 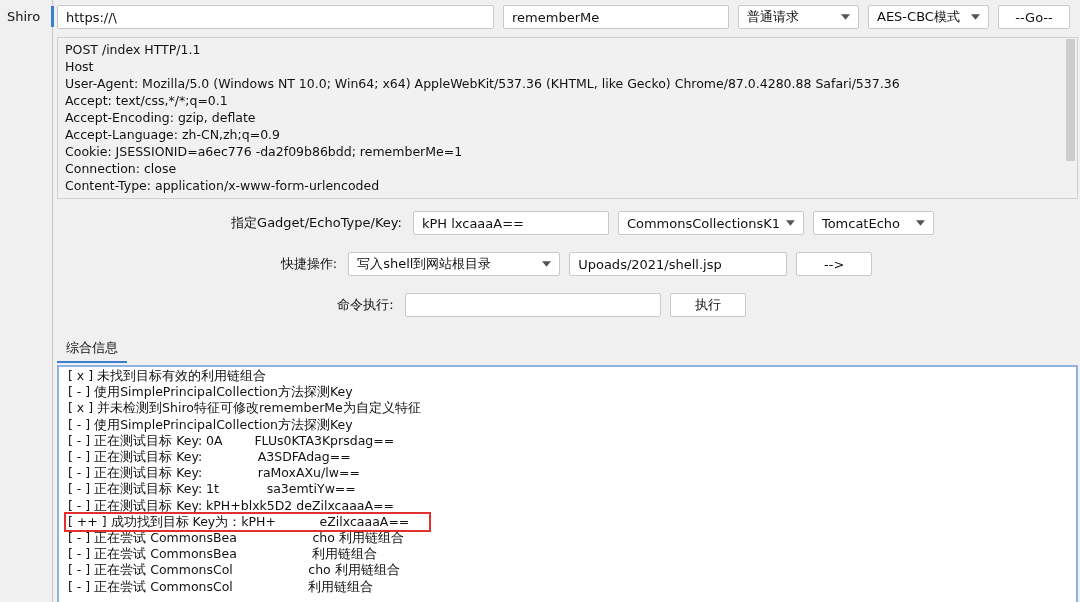 I want to click on command-field, so click(x=532, y=305).